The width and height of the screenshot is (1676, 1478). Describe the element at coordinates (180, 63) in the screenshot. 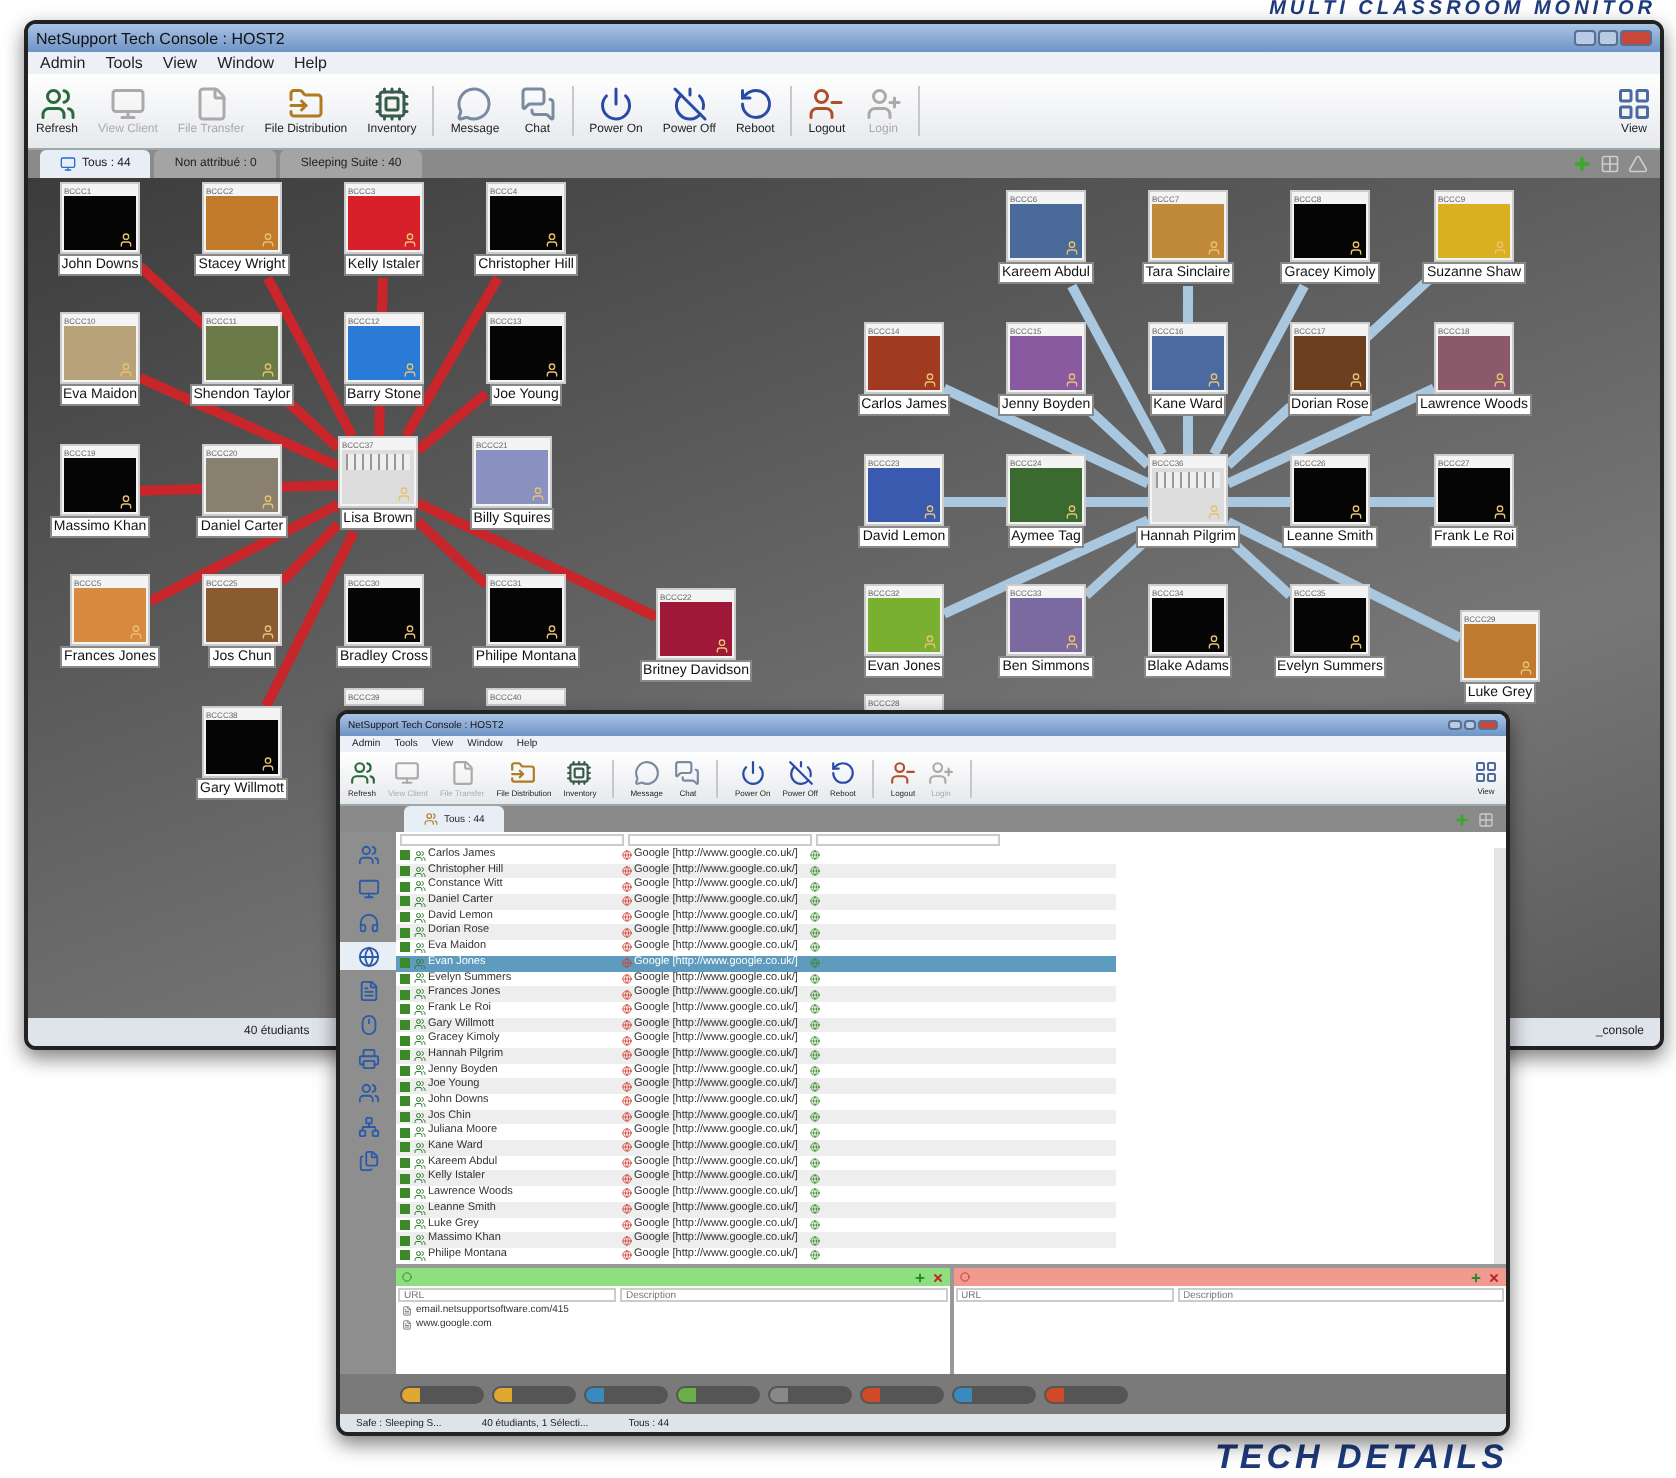

I see `menu-item: View` at that location.